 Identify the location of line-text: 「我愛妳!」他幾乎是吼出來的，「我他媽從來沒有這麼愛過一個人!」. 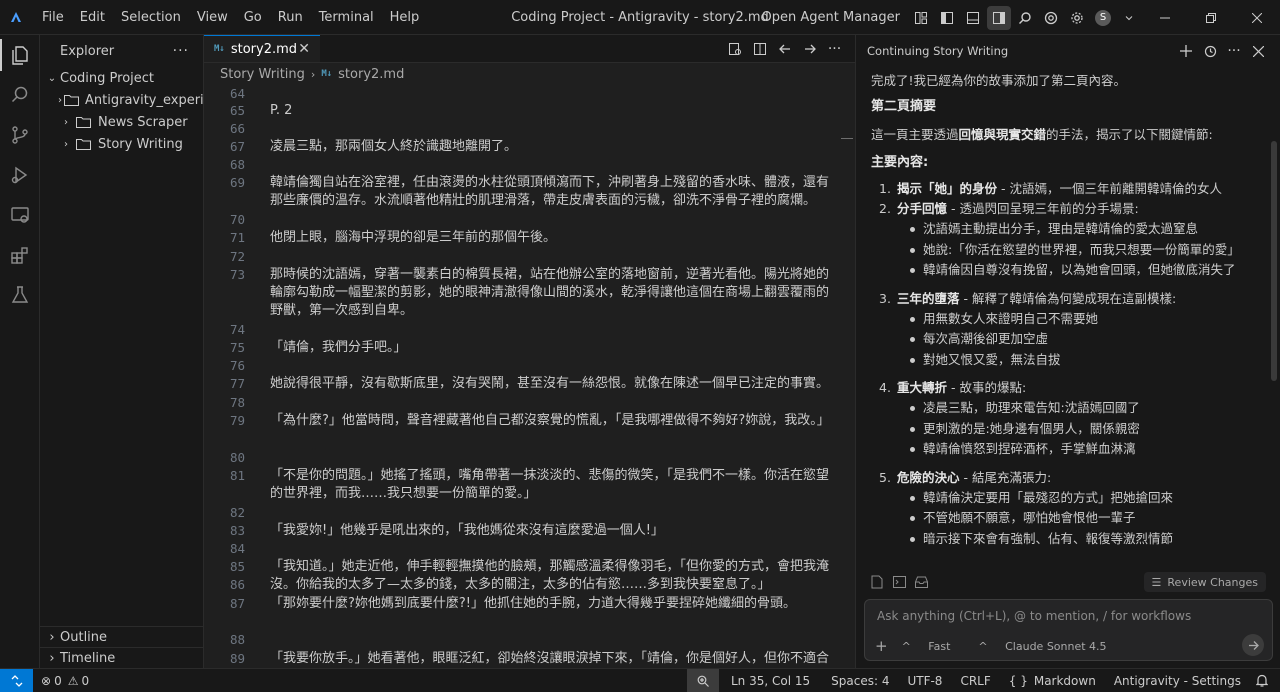
(467, 530).